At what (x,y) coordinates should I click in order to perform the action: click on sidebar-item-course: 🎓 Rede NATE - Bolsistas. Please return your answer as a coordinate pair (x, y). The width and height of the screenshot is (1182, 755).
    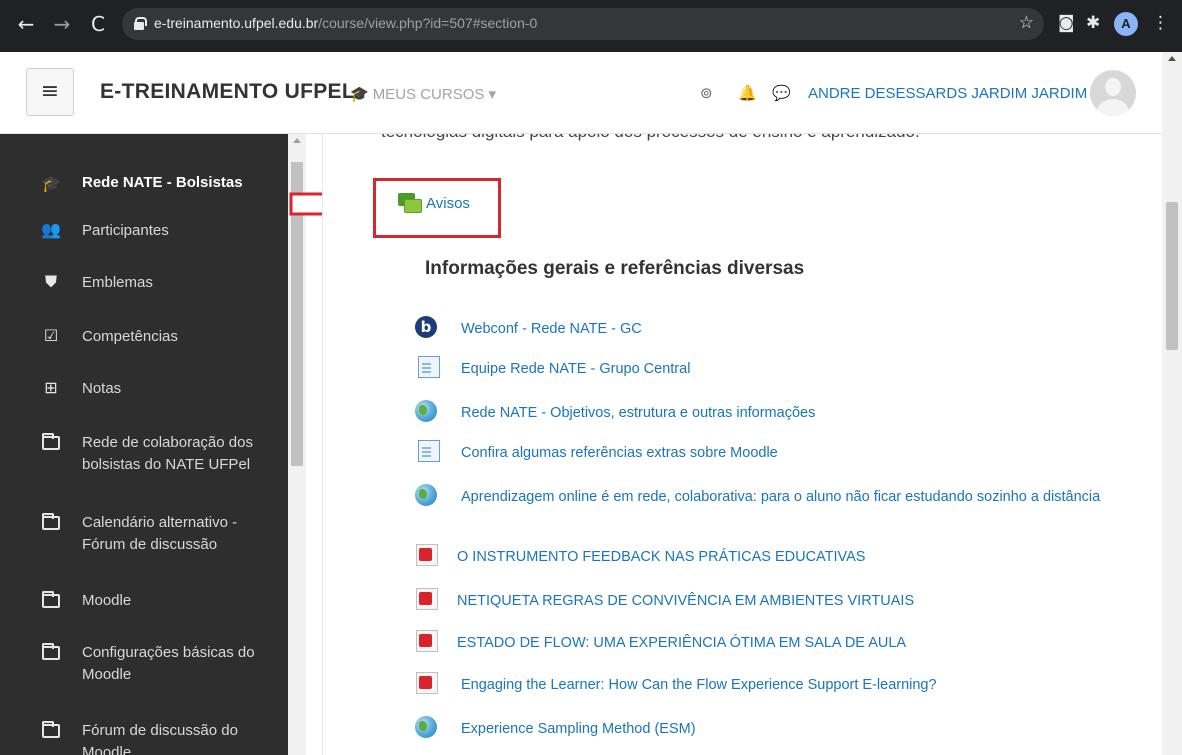
    Looking at the image, I should click on (144, 187).